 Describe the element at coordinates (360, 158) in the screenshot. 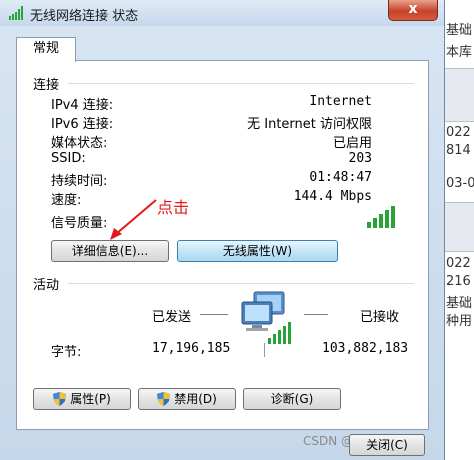

I see `ssid-value: 203` at that location.